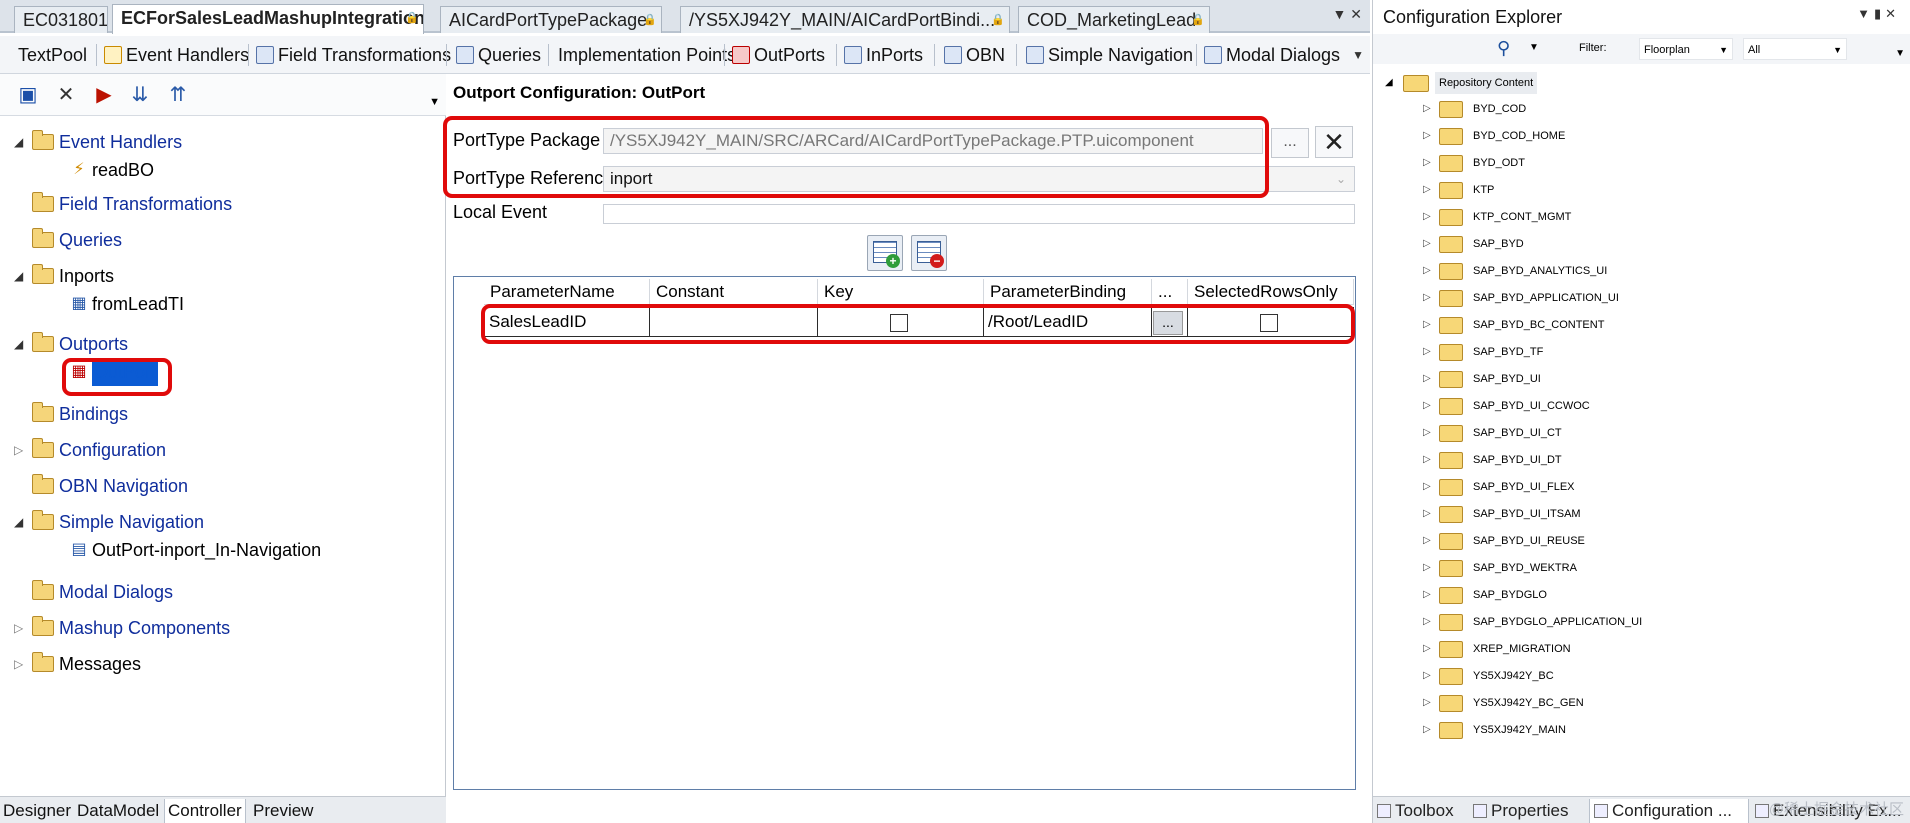 The width and height of the screenshot is (1910, 823). I want to click on porttype-reference-select: inport ⌄, so click(979, 179).